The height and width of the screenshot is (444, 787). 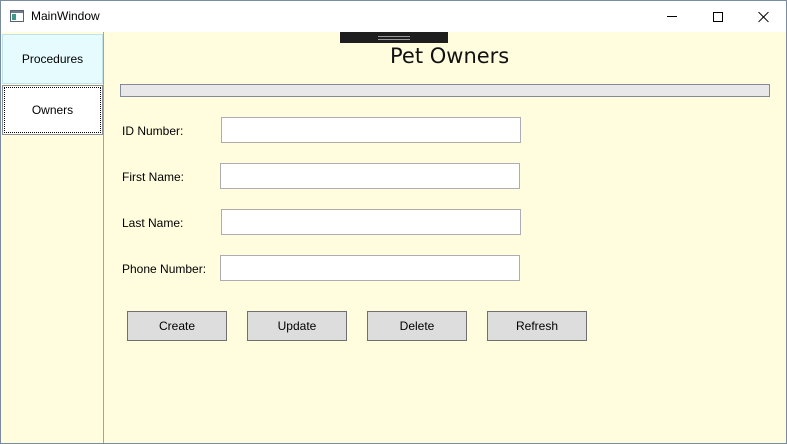 I want to click on maximize-button, so click(x=718, y=16).